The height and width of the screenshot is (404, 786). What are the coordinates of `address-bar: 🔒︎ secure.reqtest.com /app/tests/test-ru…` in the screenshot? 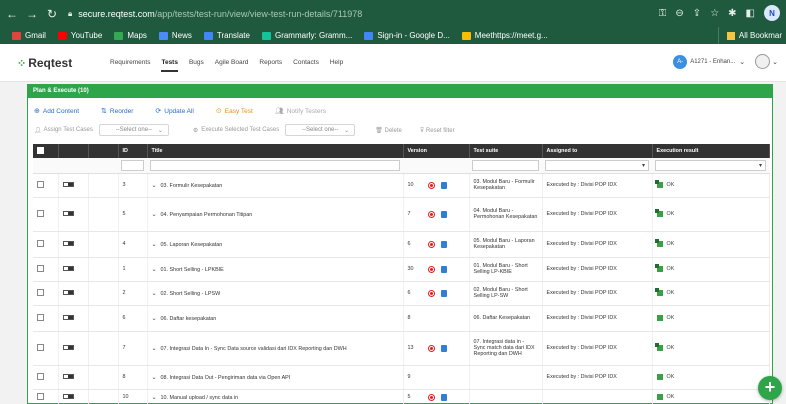 It's located at (215, 14).